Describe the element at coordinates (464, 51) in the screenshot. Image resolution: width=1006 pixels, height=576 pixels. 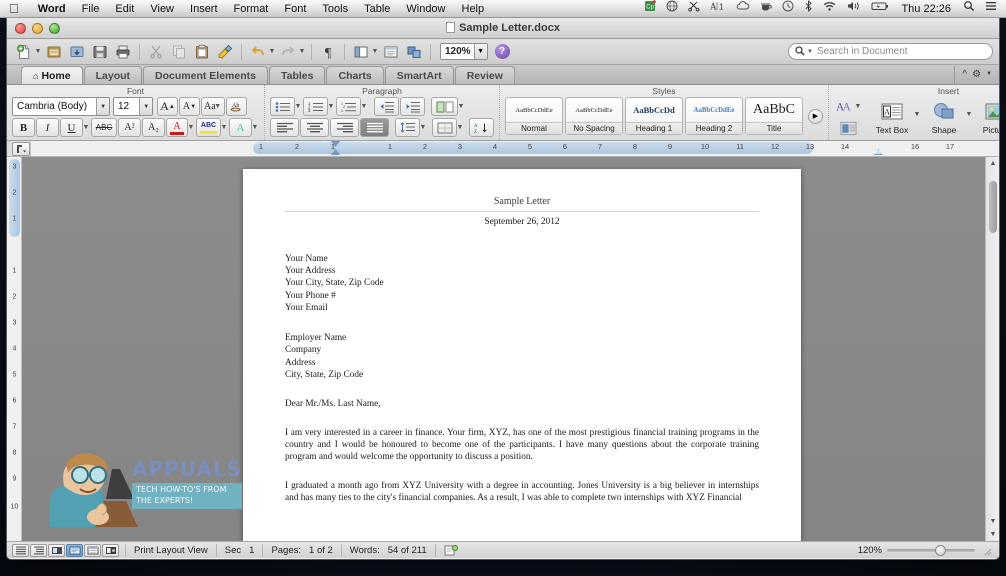
I see `zoom-combo: 120% ▼` at that location.